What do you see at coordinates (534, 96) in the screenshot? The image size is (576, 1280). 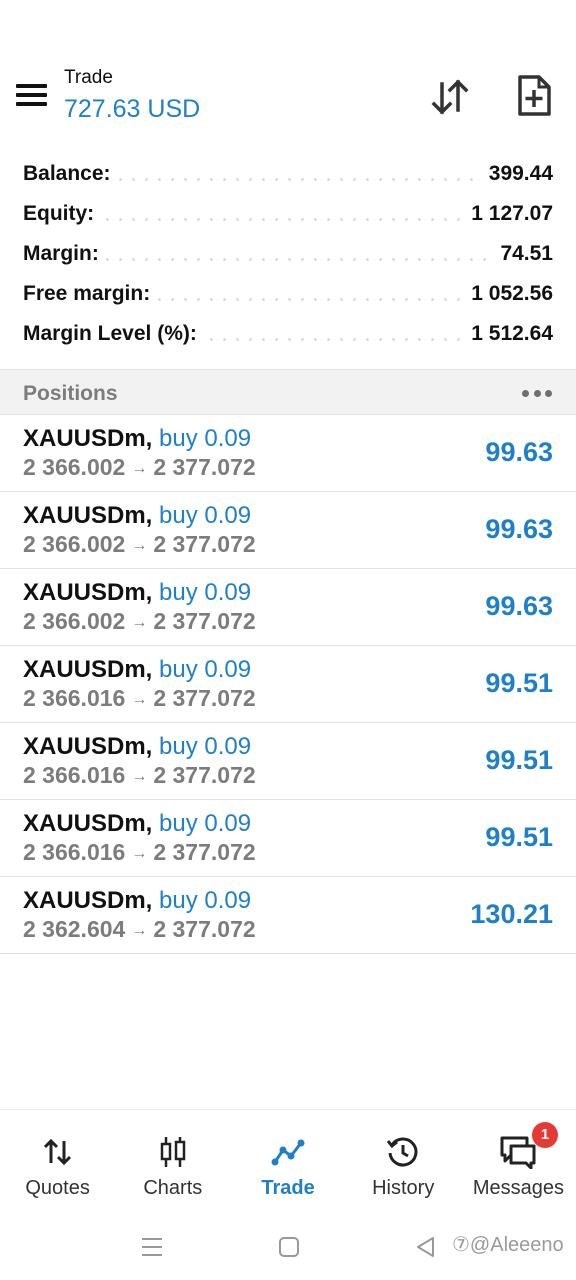 I see `new-document-plus-icon` at bounding box center [534, 96].